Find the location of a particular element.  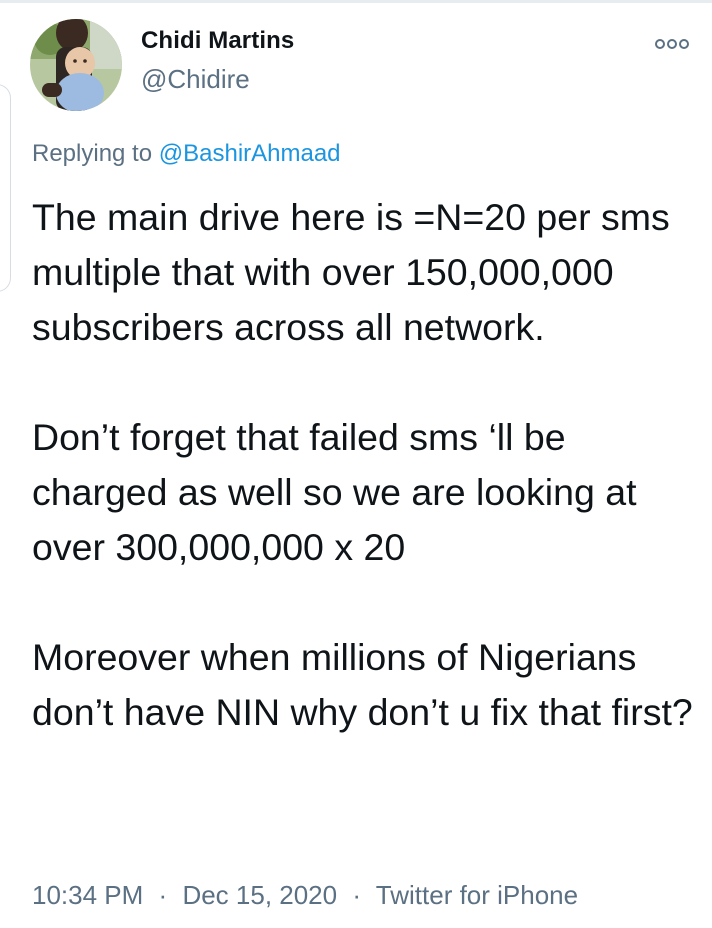

top-divider is located at coordinates (356, 1).